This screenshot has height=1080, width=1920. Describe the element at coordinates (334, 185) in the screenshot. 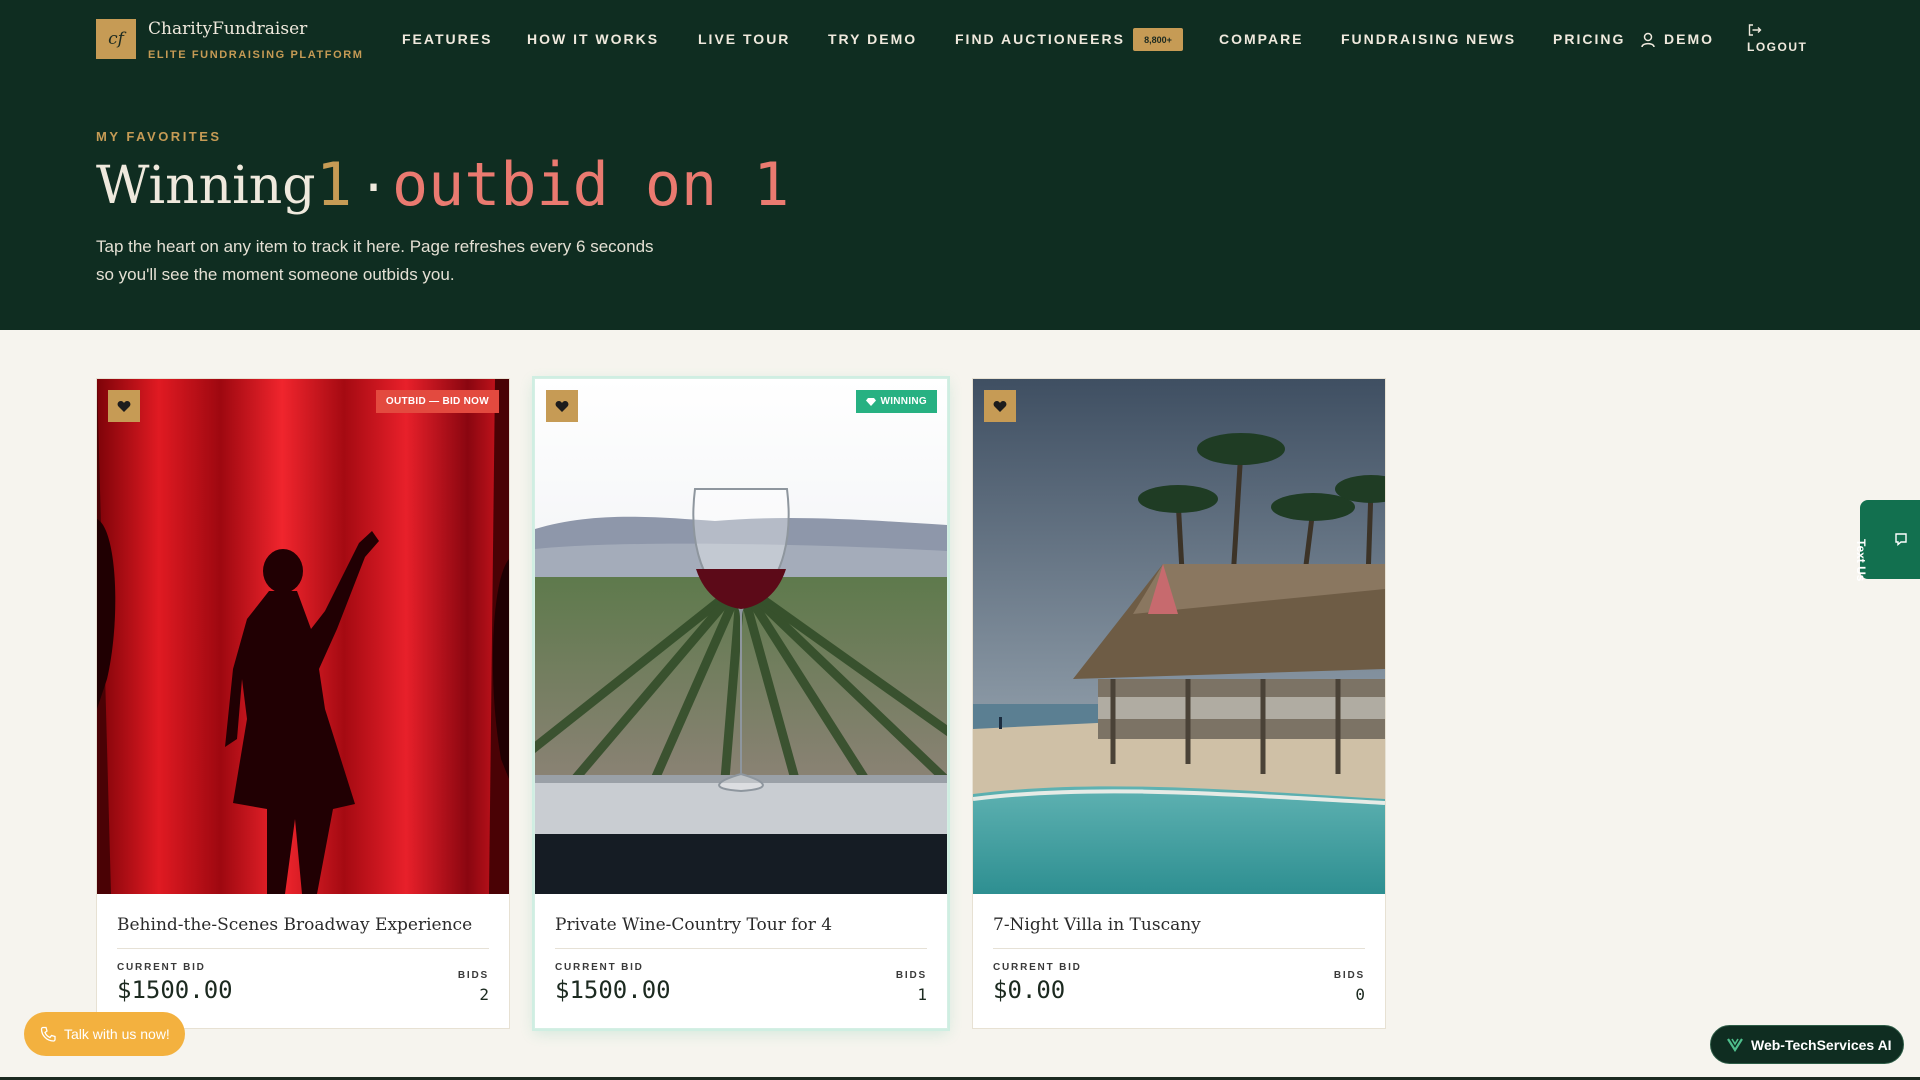

I see `winning-count: 1` at that location.